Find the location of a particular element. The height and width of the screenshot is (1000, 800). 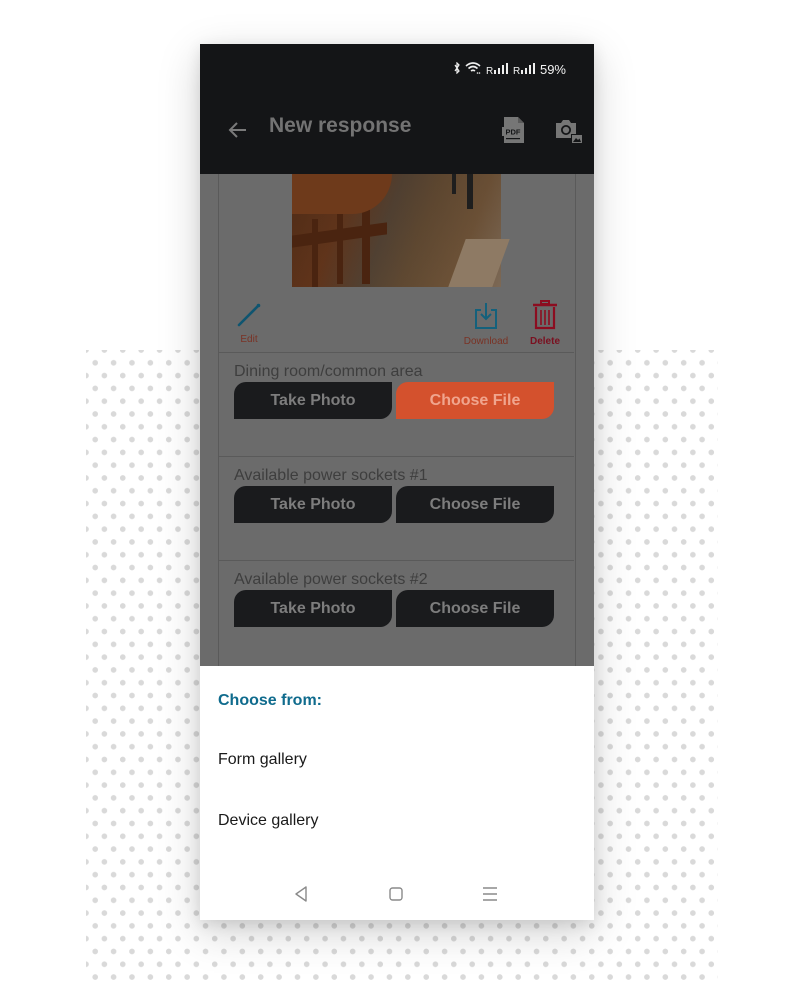

status-icons: R R 59% is located at coordinates (510, 69).